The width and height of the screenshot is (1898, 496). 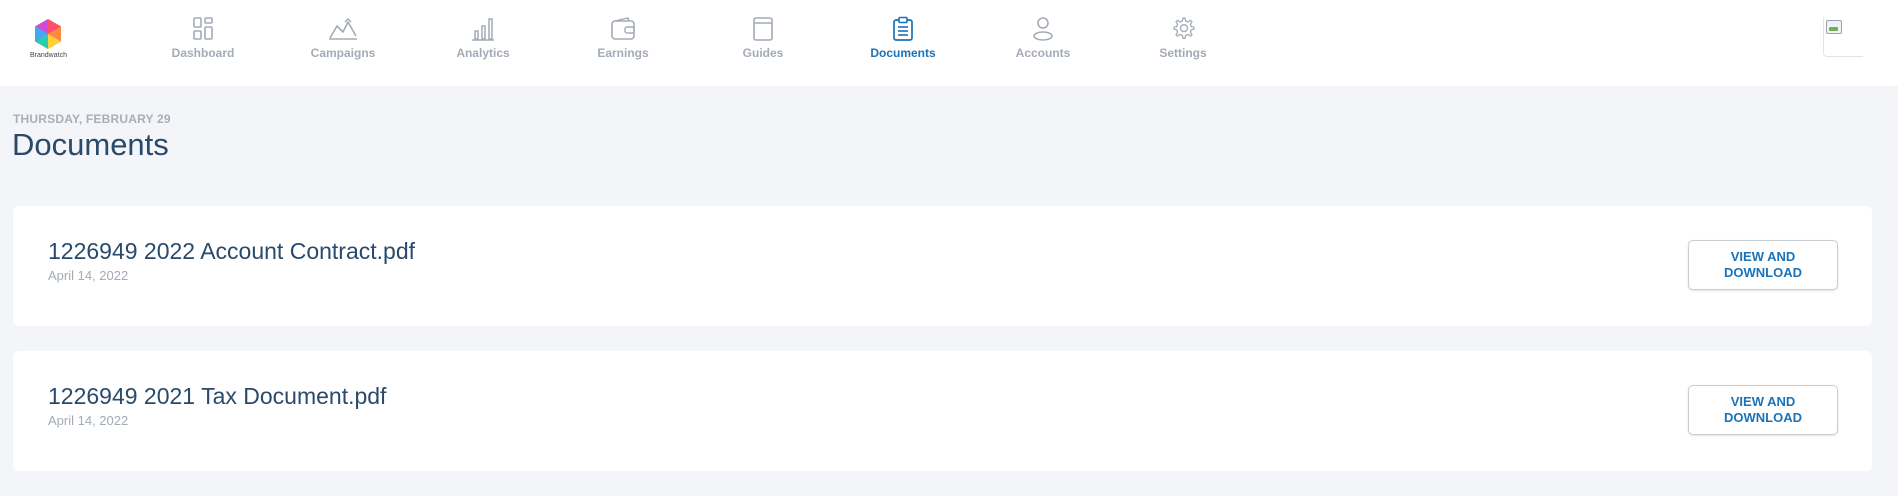 I want to click on document-name: 1226949 2021 Tax Document.pdf, so click(x=217, y=396).